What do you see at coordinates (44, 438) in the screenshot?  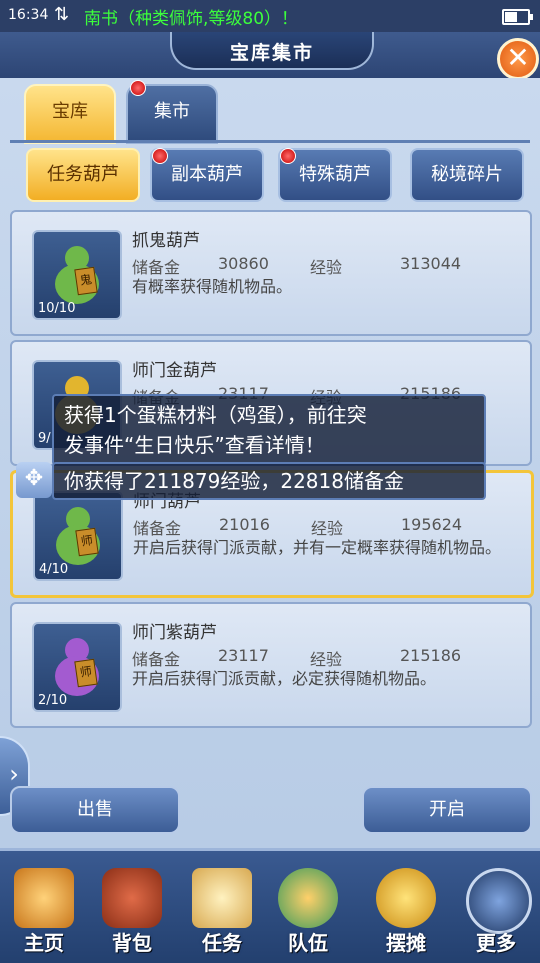 I see `item-count: 9/` at bounding box center [44, 438].